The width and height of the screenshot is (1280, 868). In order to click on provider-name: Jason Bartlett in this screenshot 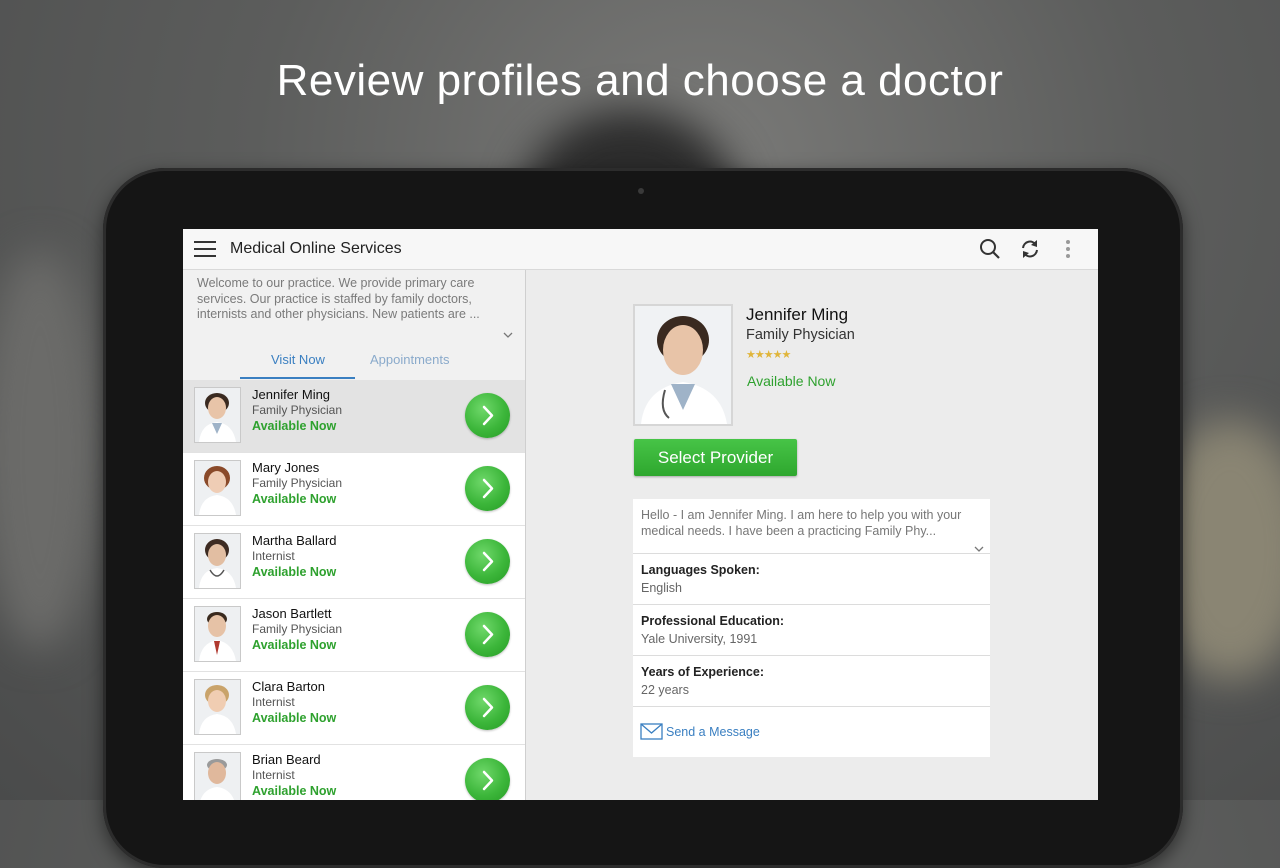, I will do `click(292, 613)`.